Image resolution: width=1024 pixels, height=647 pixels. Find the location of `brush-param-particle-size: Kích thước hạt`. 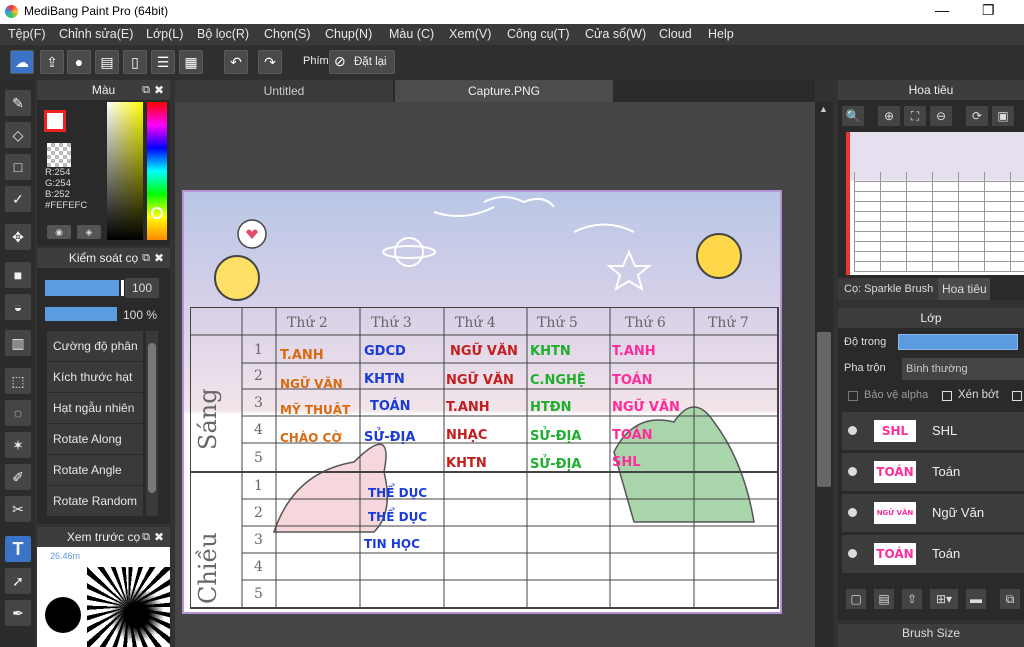

brush-param-particle-size: Kích thước hạt is located at coordinates (95, 377).